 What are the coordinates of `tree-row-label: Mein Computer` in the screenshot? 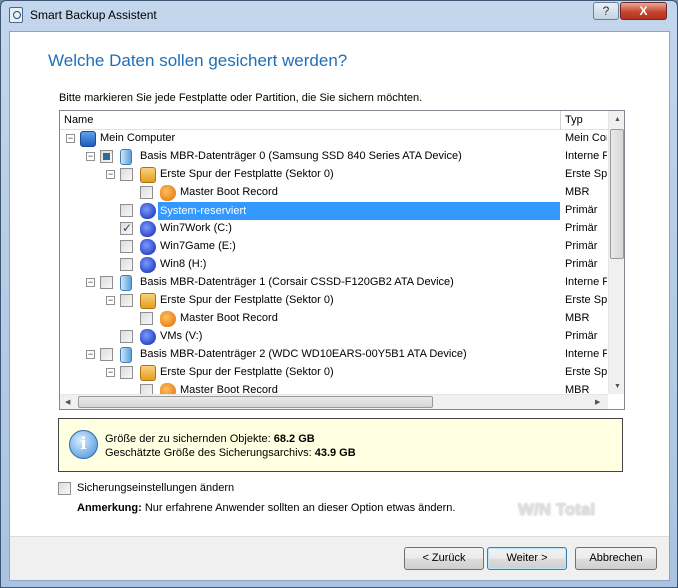 It's located at (138, 138).